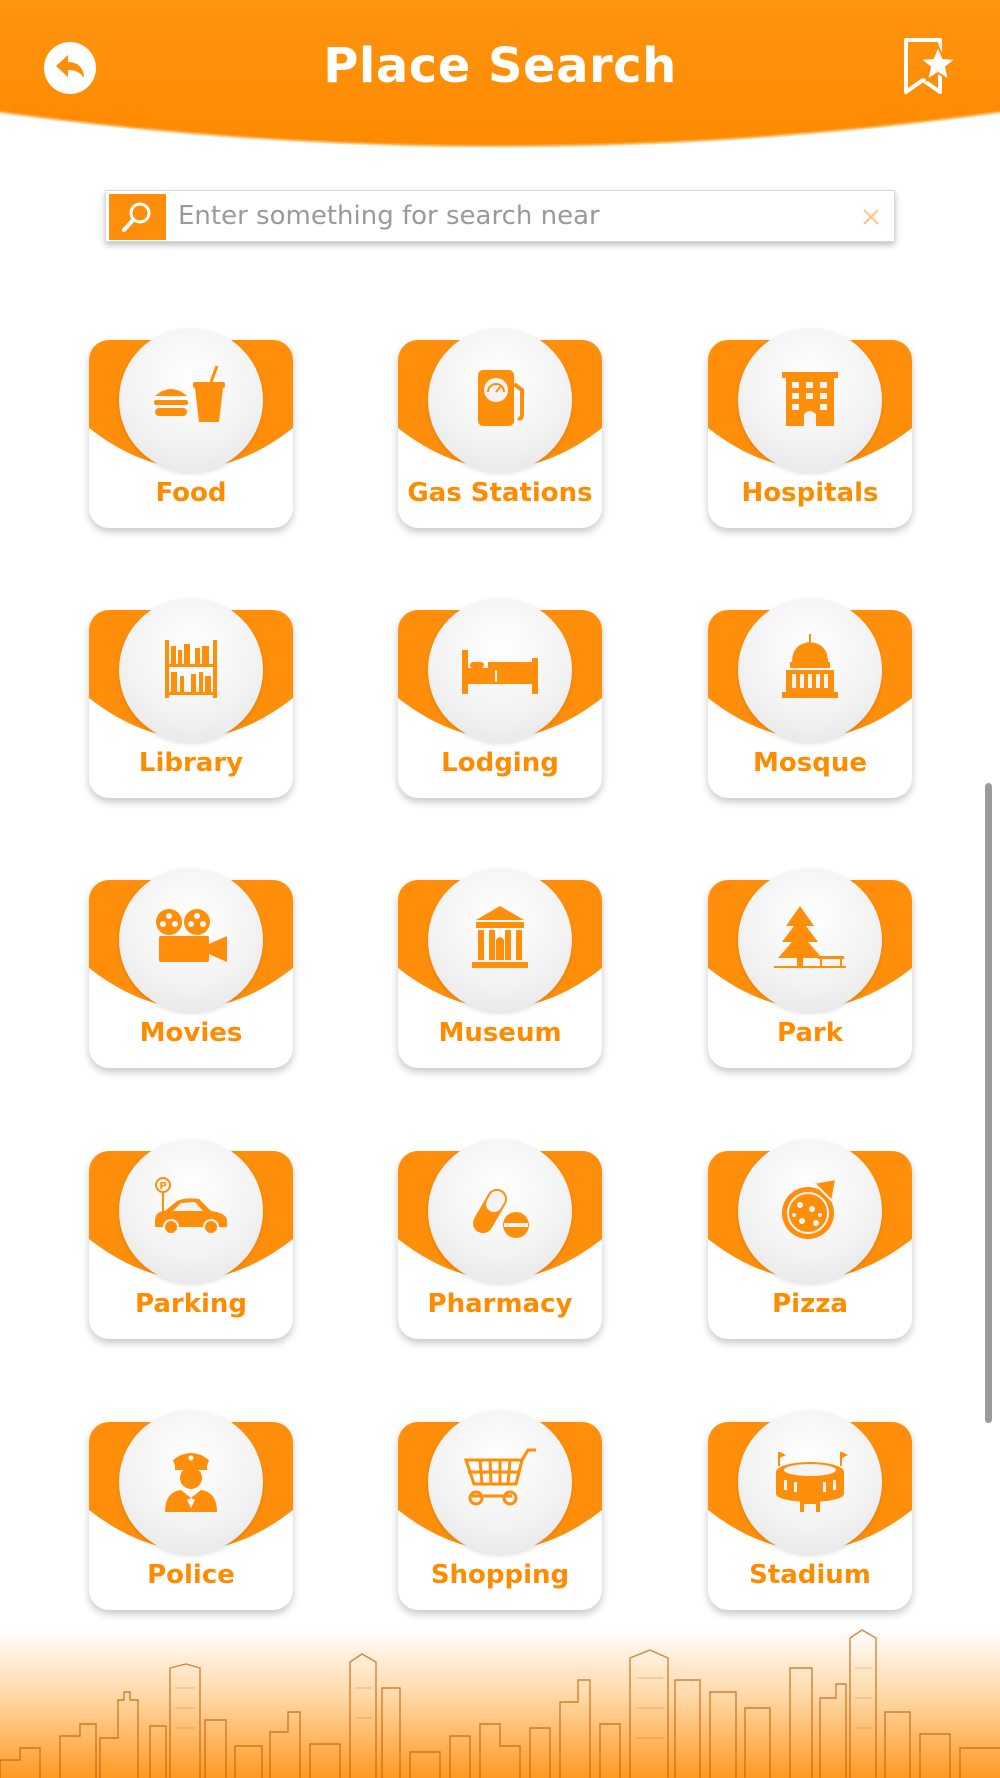  I want to click on hospital-icon, so click(810, 399).